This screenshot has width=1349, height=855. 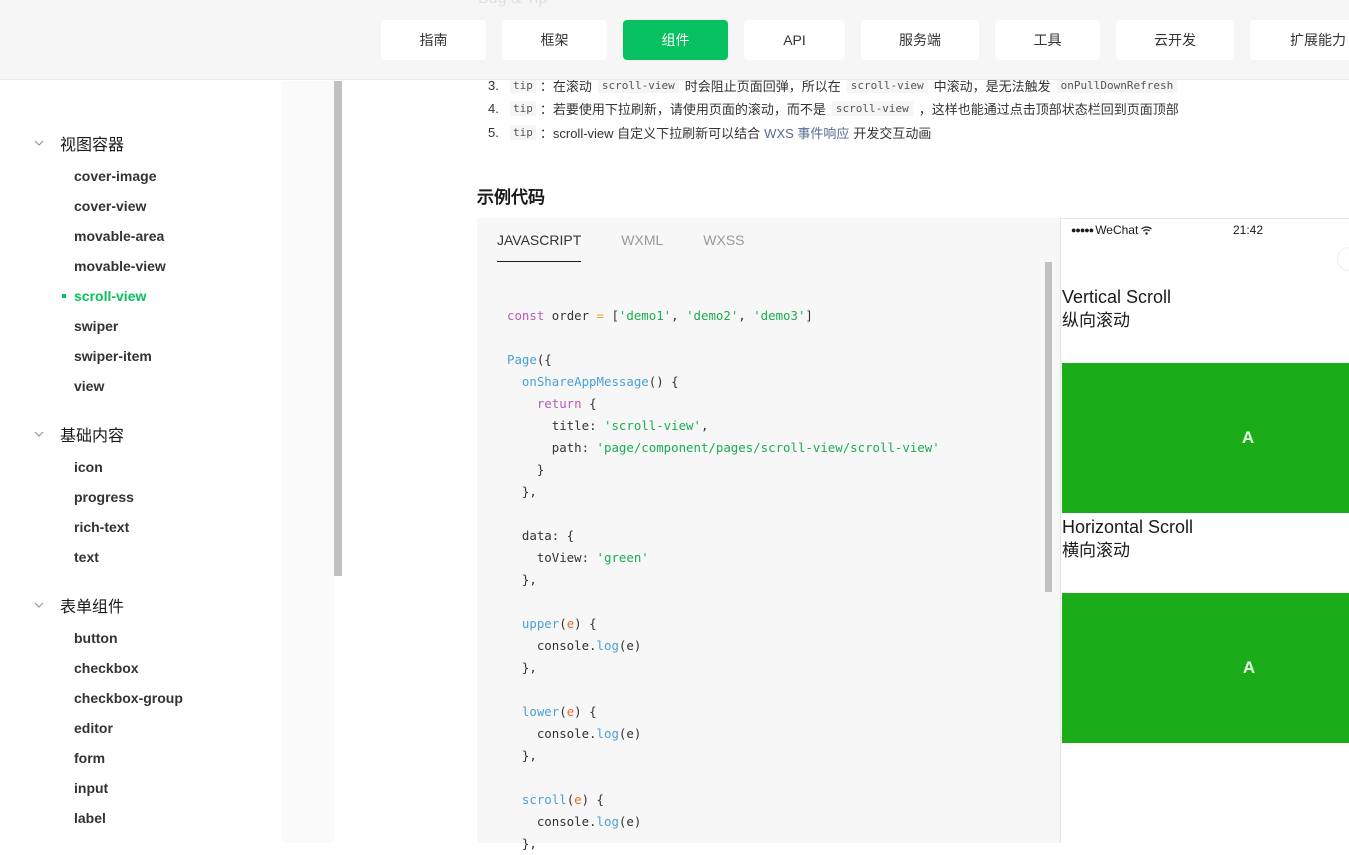 I want to click on status-time: 21:42, so click(x=1248, y=230).